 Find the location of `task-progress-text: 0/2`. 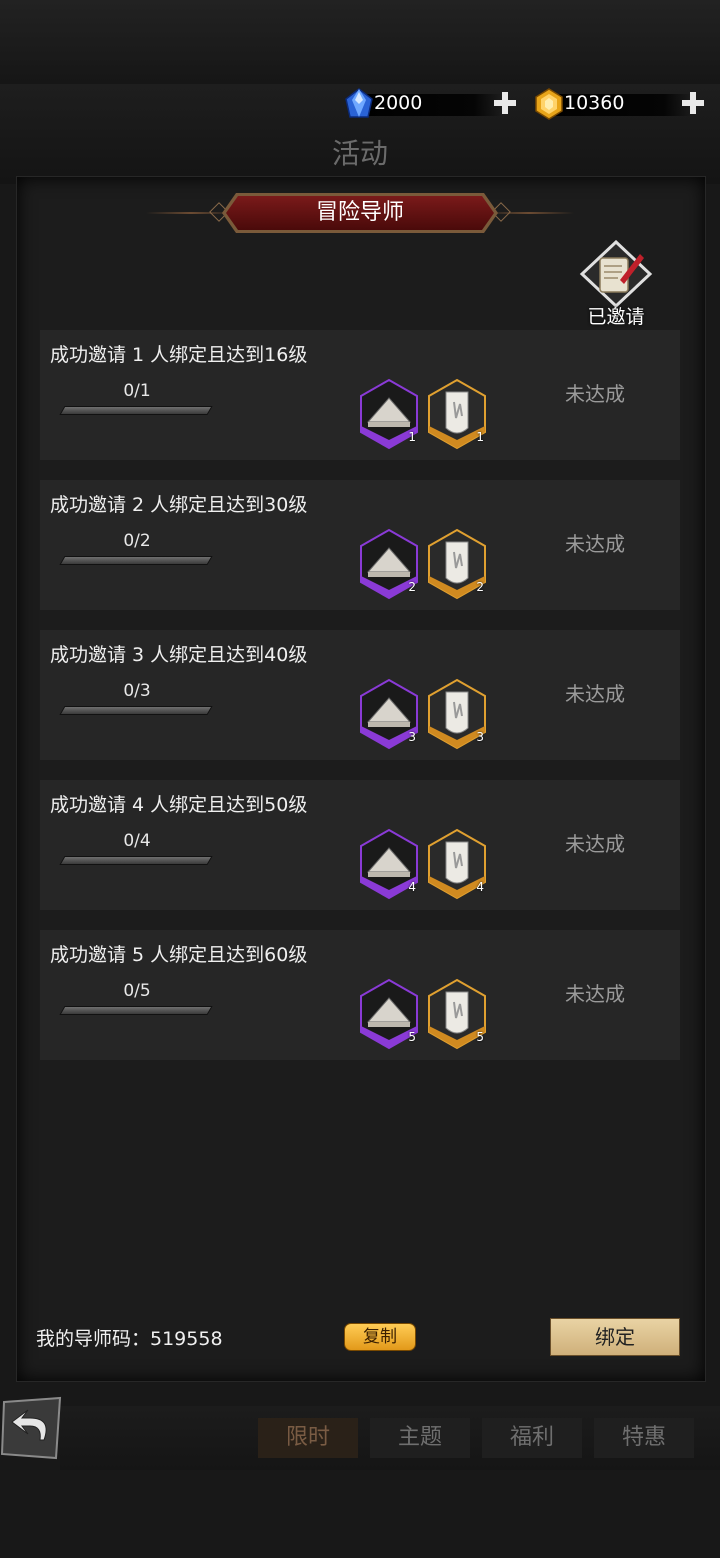

task-progress-text: 0/2 is located at coordinates (137, 541).